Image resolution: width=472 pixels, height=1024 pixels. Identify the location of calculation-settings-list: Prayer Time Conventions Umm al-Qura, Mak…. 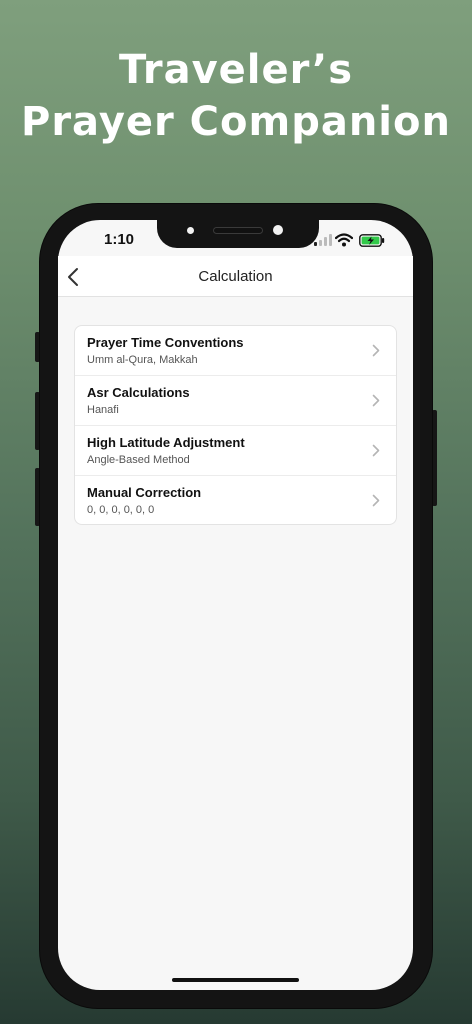
(235, 425).